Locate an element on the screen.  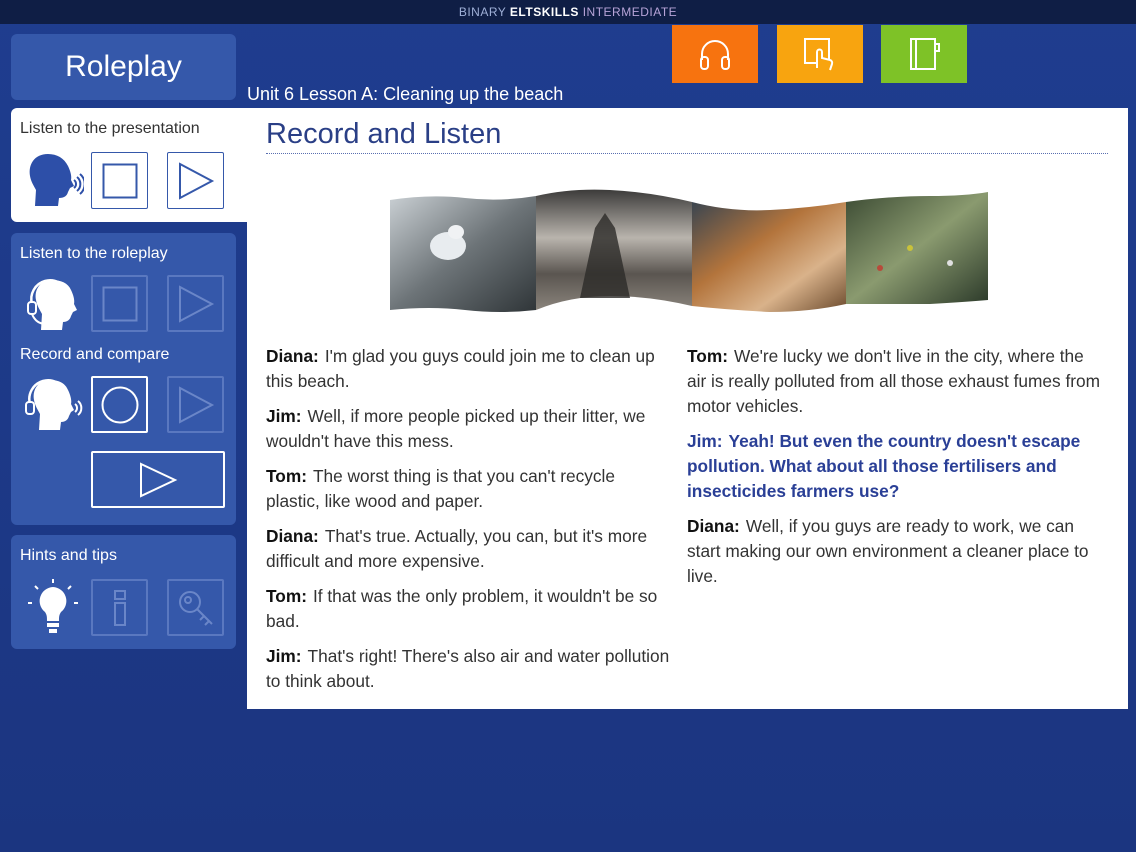
roleplay-play-button is located at coordinates (195, 303).